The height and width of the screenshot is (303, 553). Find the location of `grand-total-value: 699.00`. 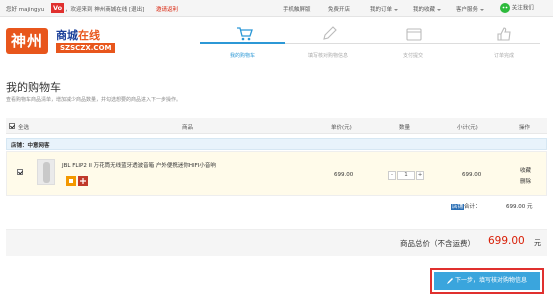

grand-total-value: 699.00 is located at coordinates (506, 241).